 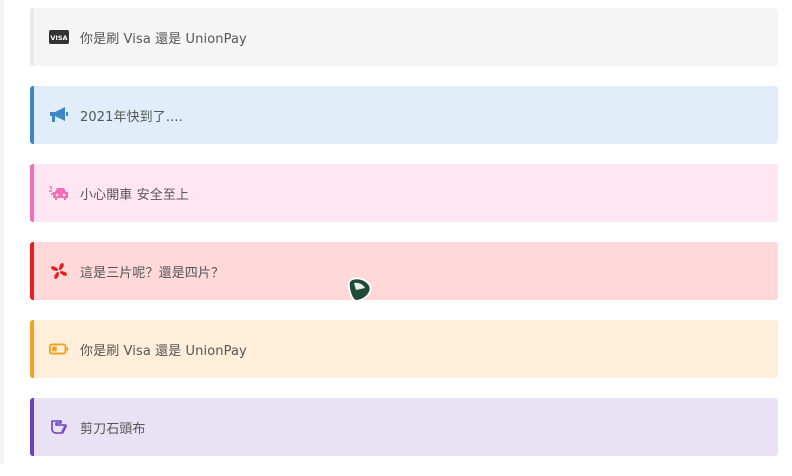 I want to click on hand-pointing-icon, so click(x=59, y=427).